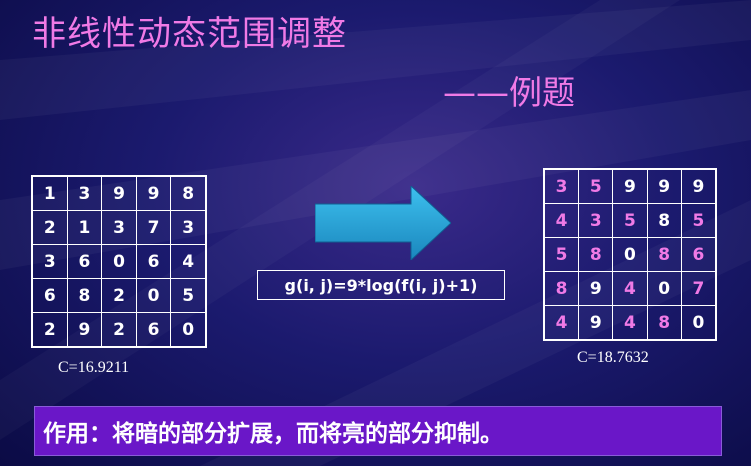 Image resolution: width=751 pixels, height=466 pixels. I want to click on input-matrix: 1399821373360646820529260, so click(119, 261).